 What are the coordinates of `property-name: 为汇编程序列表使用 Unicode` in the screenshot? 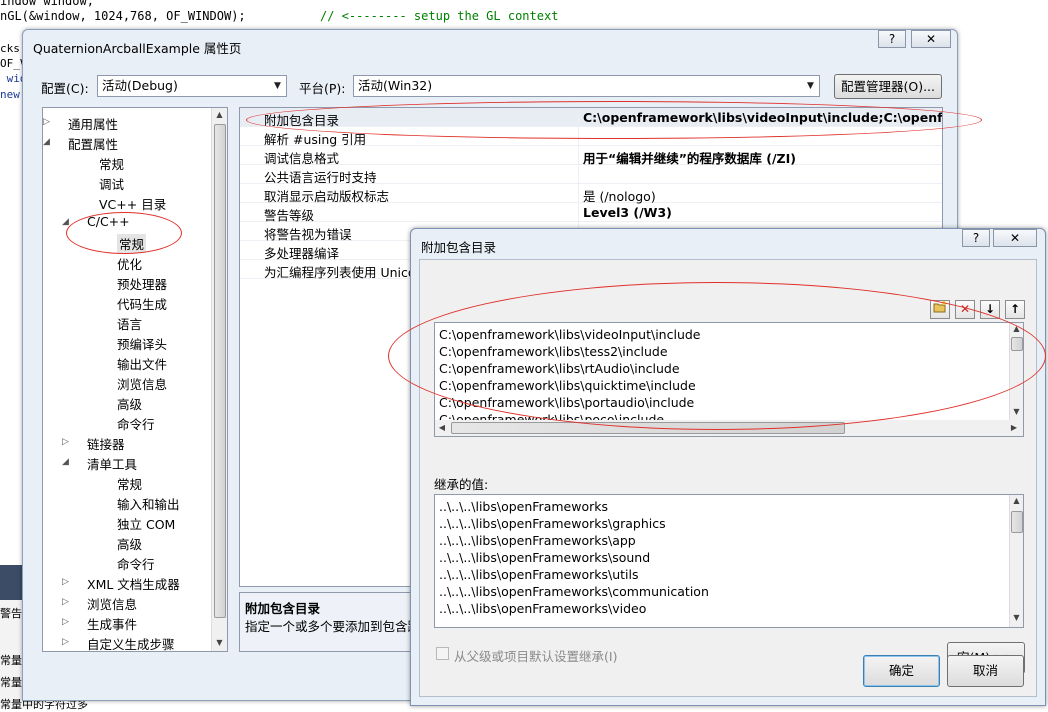 It's located at (348, 272).